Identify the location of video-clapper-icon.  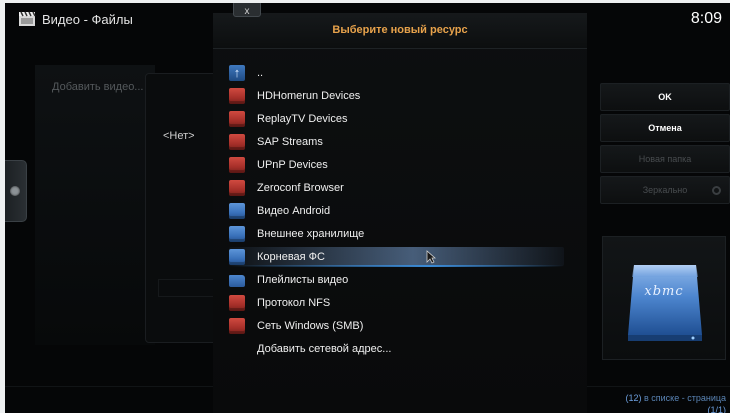
(27, 18).